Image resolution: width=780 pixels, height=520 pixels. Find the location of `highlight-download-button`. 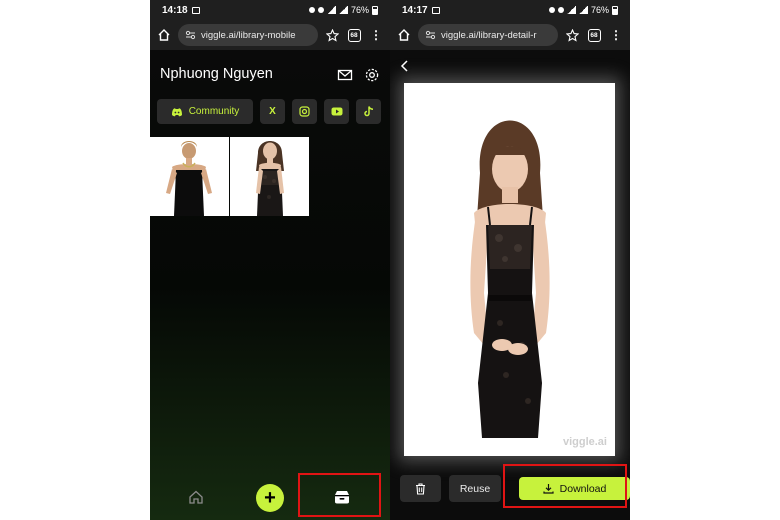

highlight-download-button is located at coordinates (565, 486).